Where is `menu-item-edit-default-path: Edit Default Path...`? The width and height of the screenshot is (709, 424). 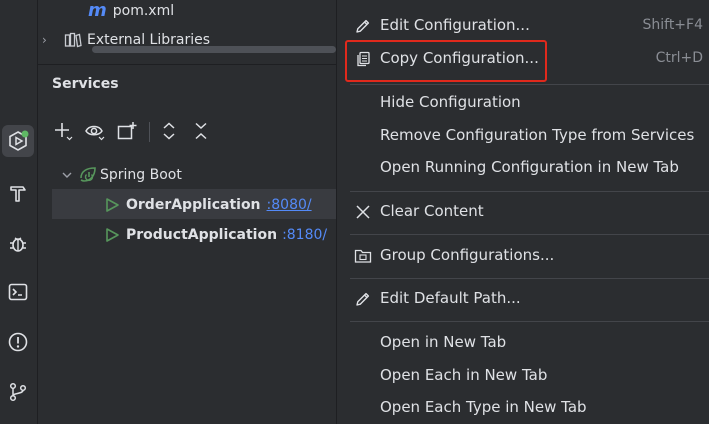 menu-item-edit-default-path: Edit Default Path... is located at coordinates (450, 298).